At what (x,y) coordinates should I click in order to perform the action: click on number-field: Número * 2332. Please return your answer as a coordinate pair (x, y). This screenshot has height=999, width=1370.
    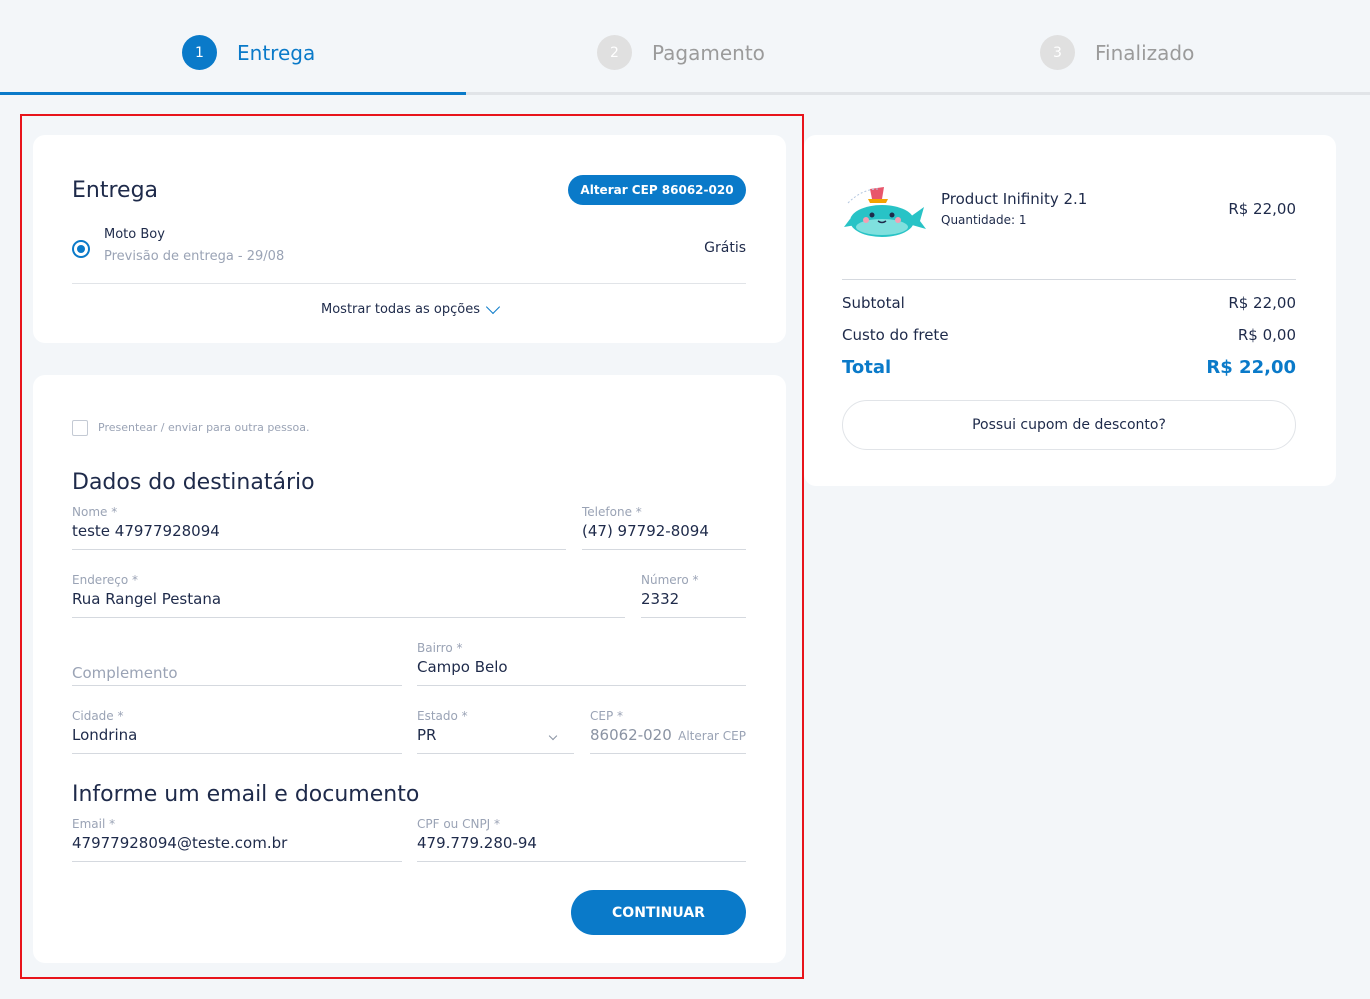
    Looking at the image, I should click on (693, 595).